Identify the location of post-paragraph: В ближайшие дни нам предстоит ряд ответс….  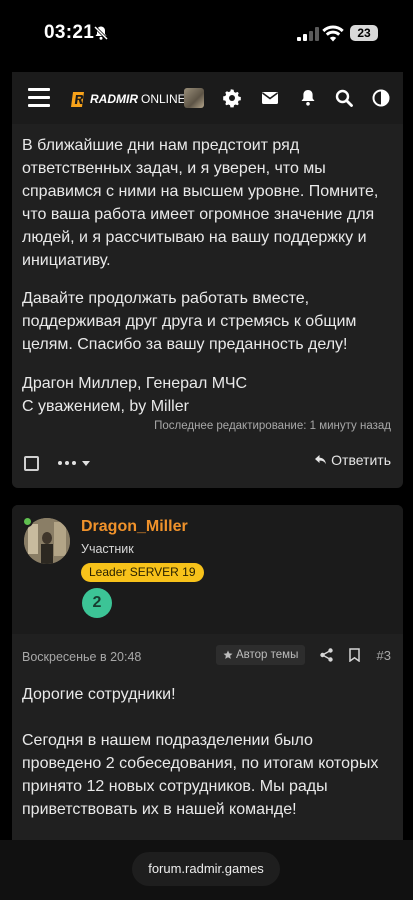
(200, 203).